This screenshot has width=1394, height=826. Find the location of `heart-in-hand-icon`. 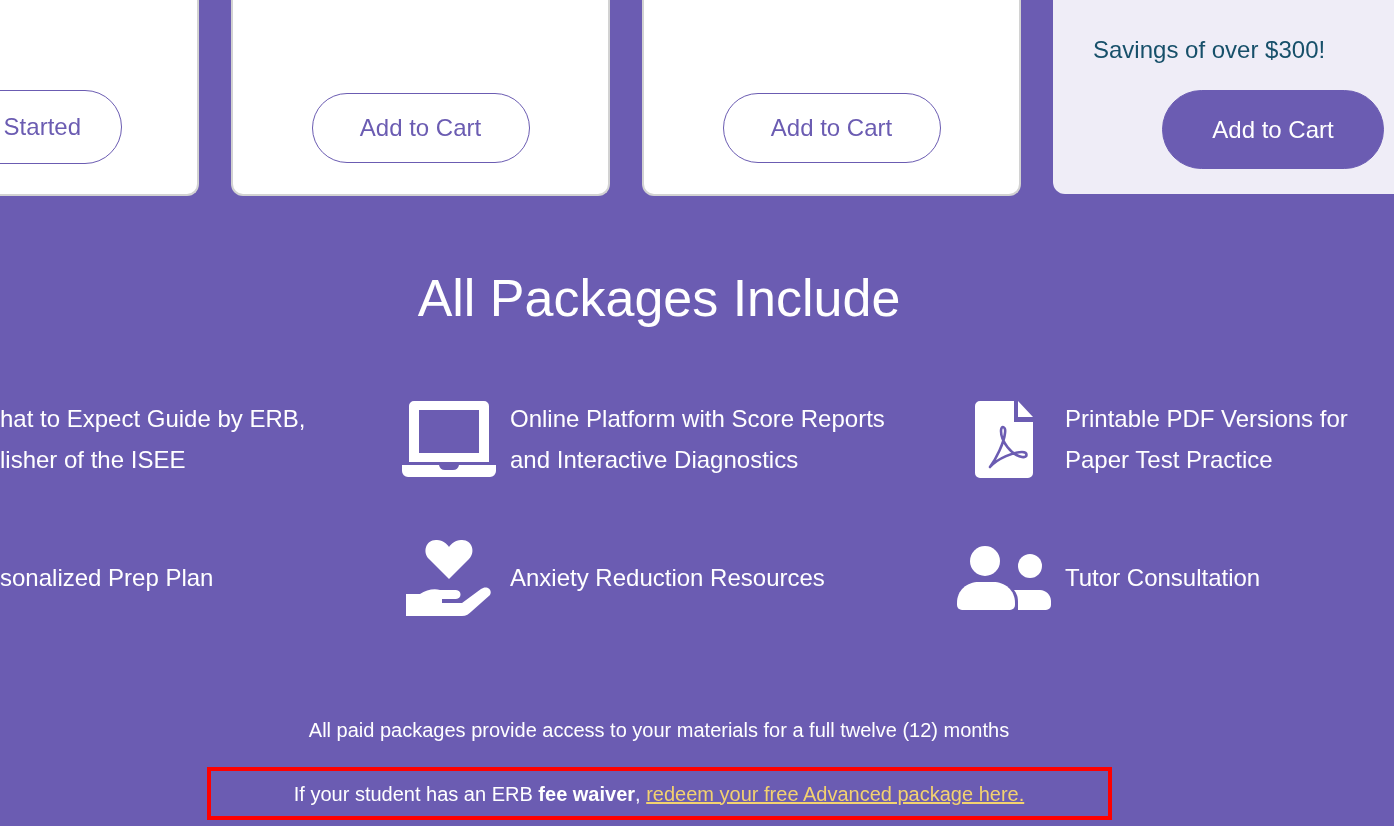

heart-in-hand-icon is located at coordinates (449, 577).